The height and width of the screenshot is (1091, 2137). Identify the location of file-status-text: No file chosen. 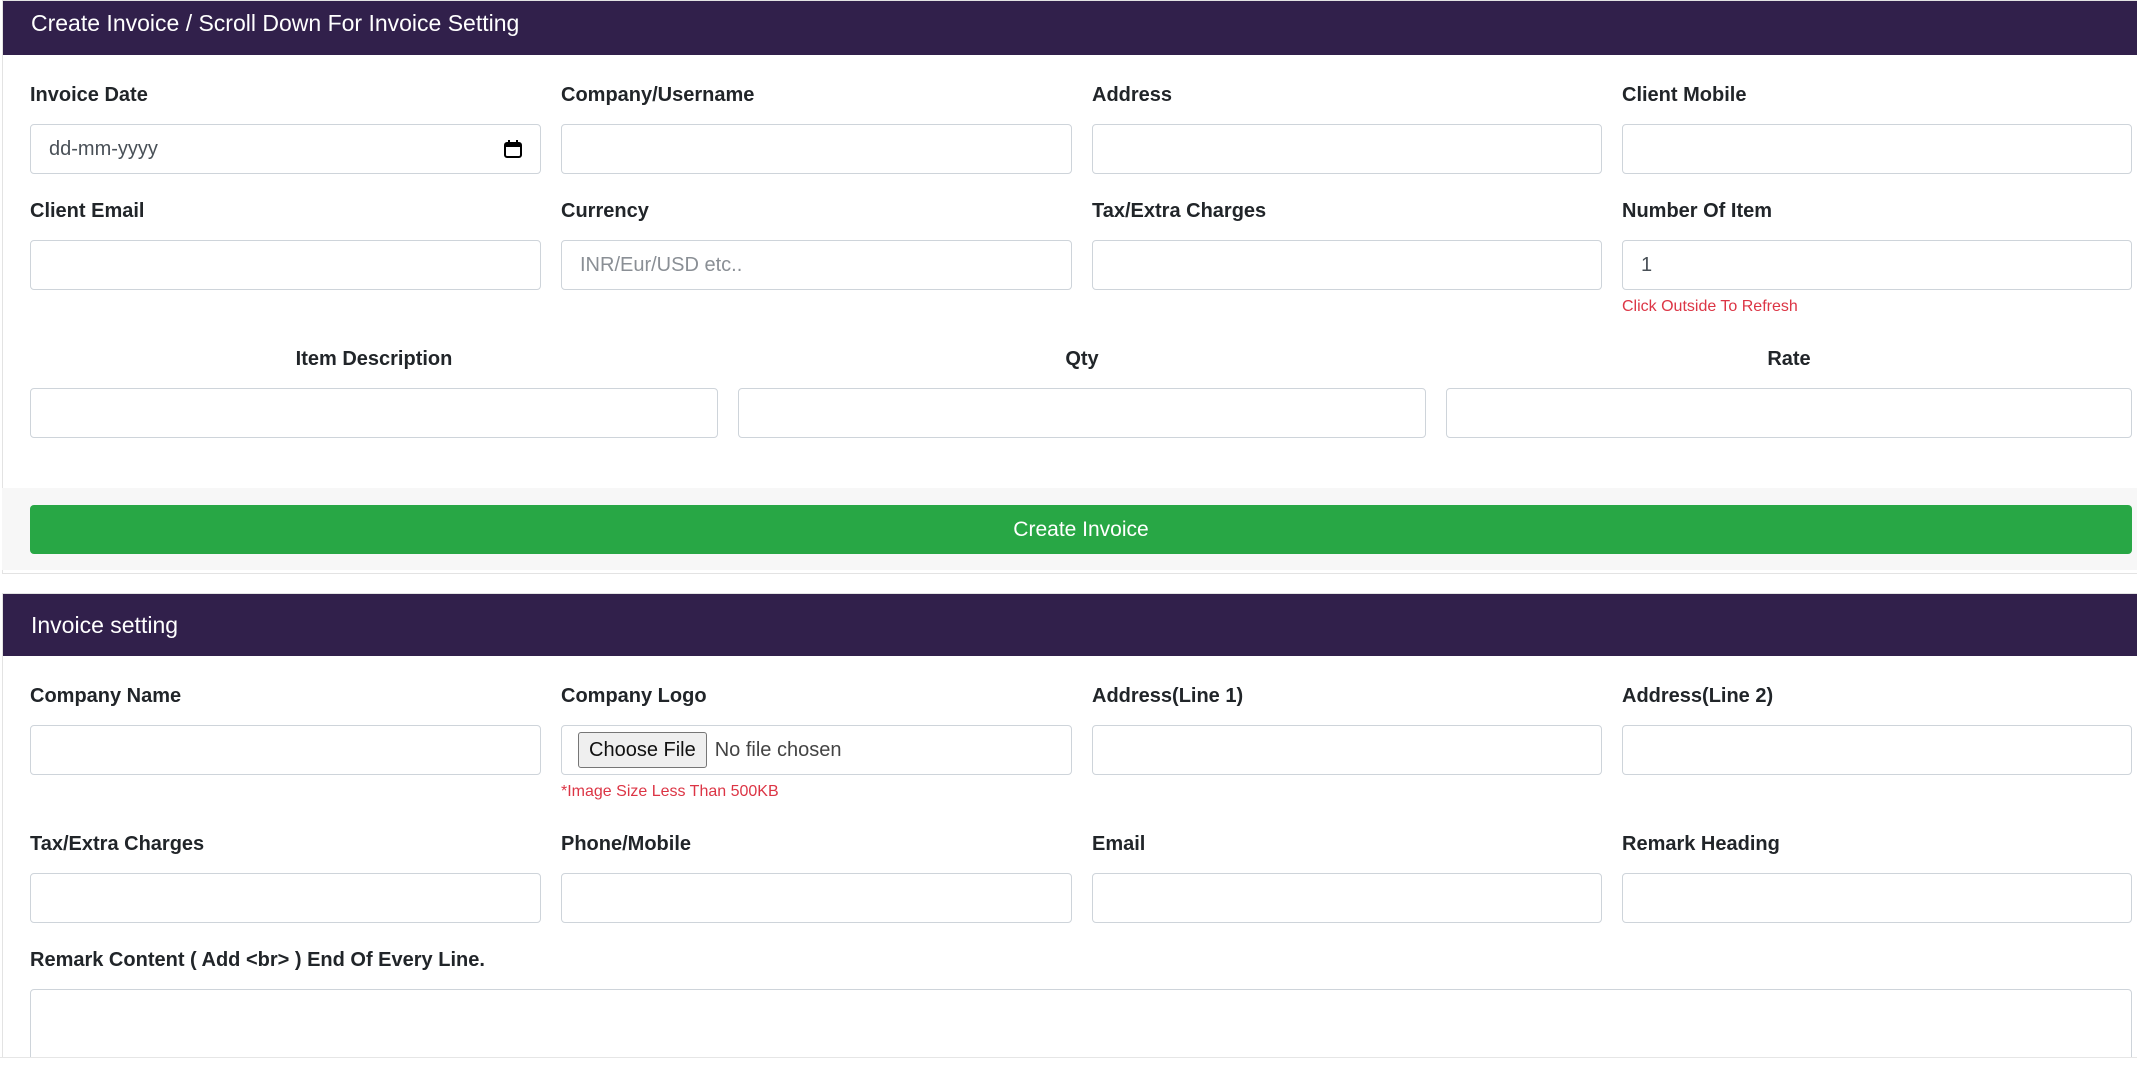
(778, 750).